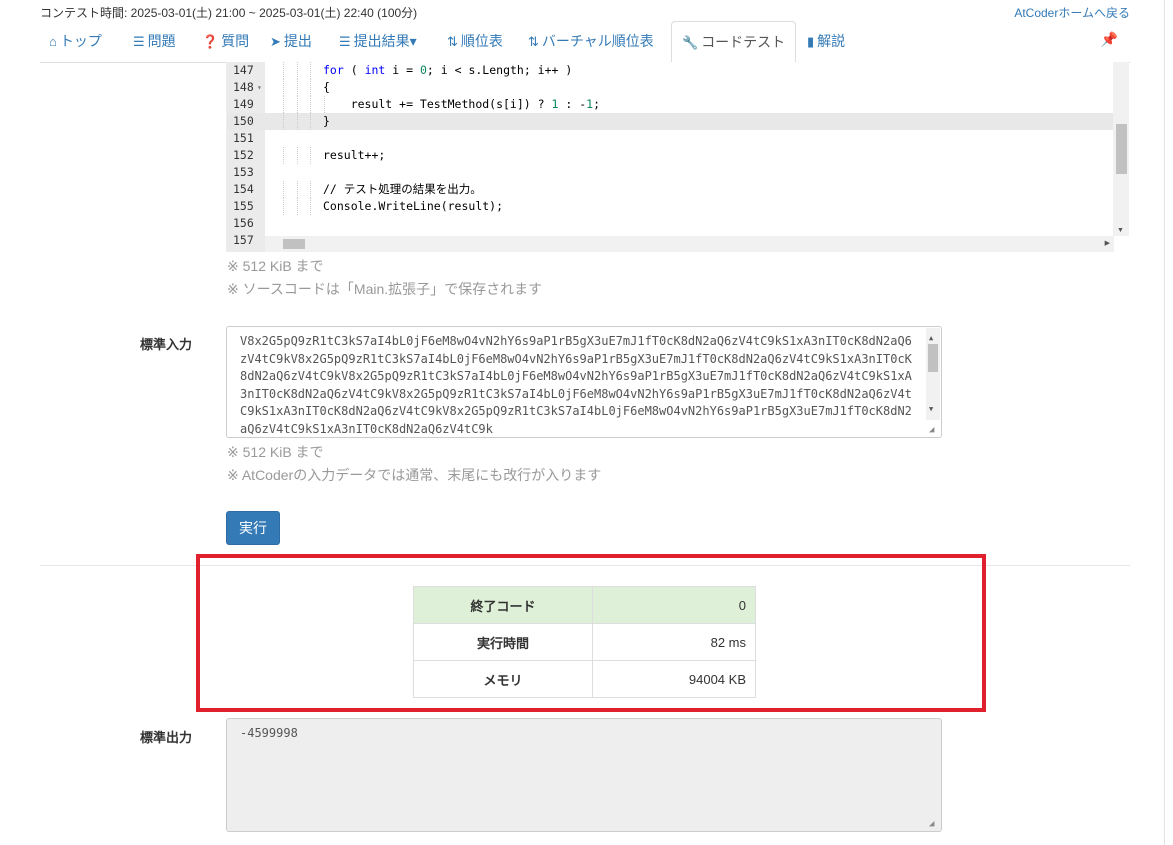 The height and width of the screenshot is (845, 1173). Describe the element at coordinates (689, 244) in the screenshot. I see `editor-horizontal-scrollbar: ▶` at that location.